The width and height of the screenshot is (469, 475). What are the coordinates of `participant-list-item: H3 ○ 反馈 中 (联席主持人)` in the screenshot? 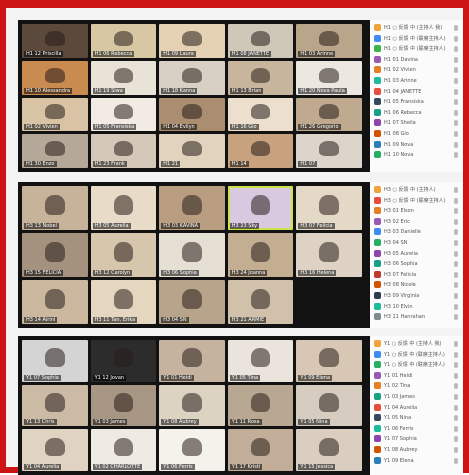 It's located at (417, 201).